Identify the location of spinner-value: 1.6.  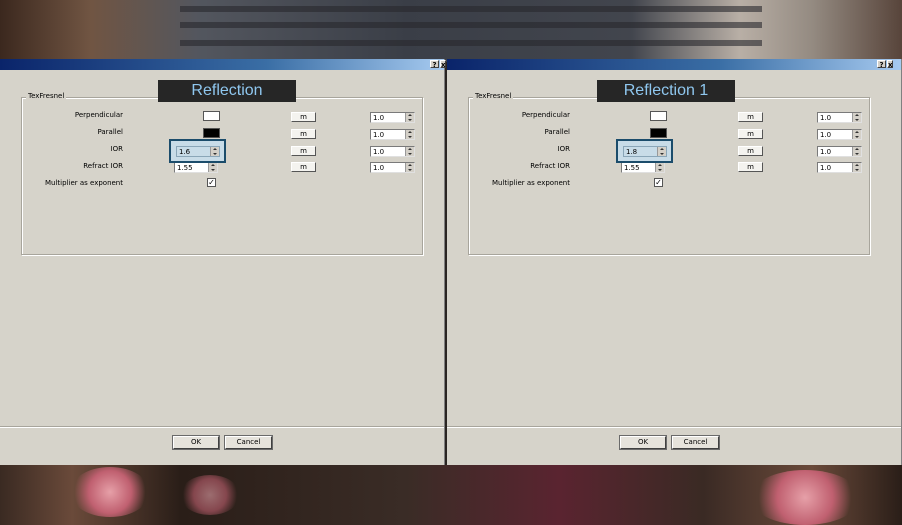
(185, 152).